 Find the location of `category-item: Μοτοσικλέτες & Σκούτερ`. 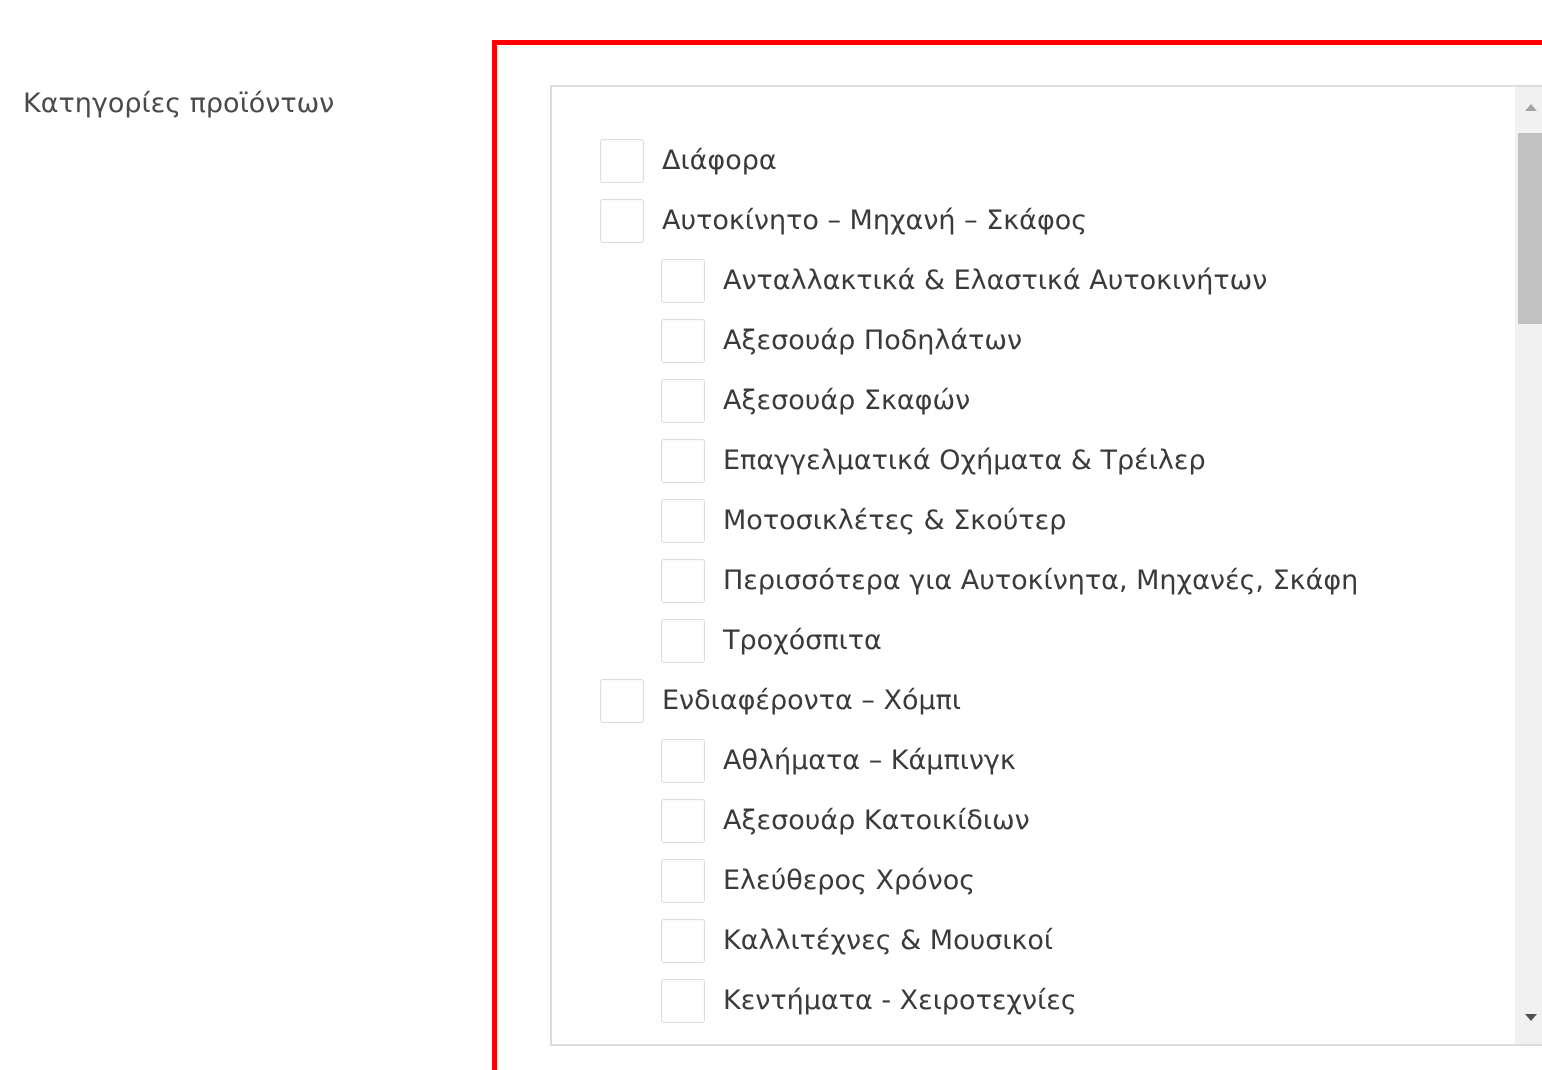

category-item: Μοτοσικλέτες & Σκούτερ is located at coordinates (863, 521).